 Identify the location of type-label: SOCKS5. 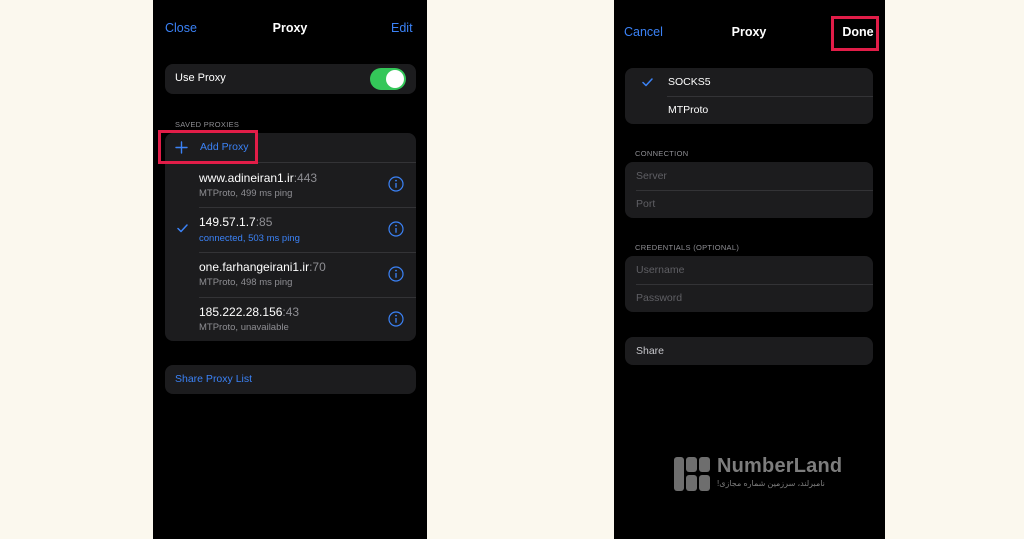
(689, 82).